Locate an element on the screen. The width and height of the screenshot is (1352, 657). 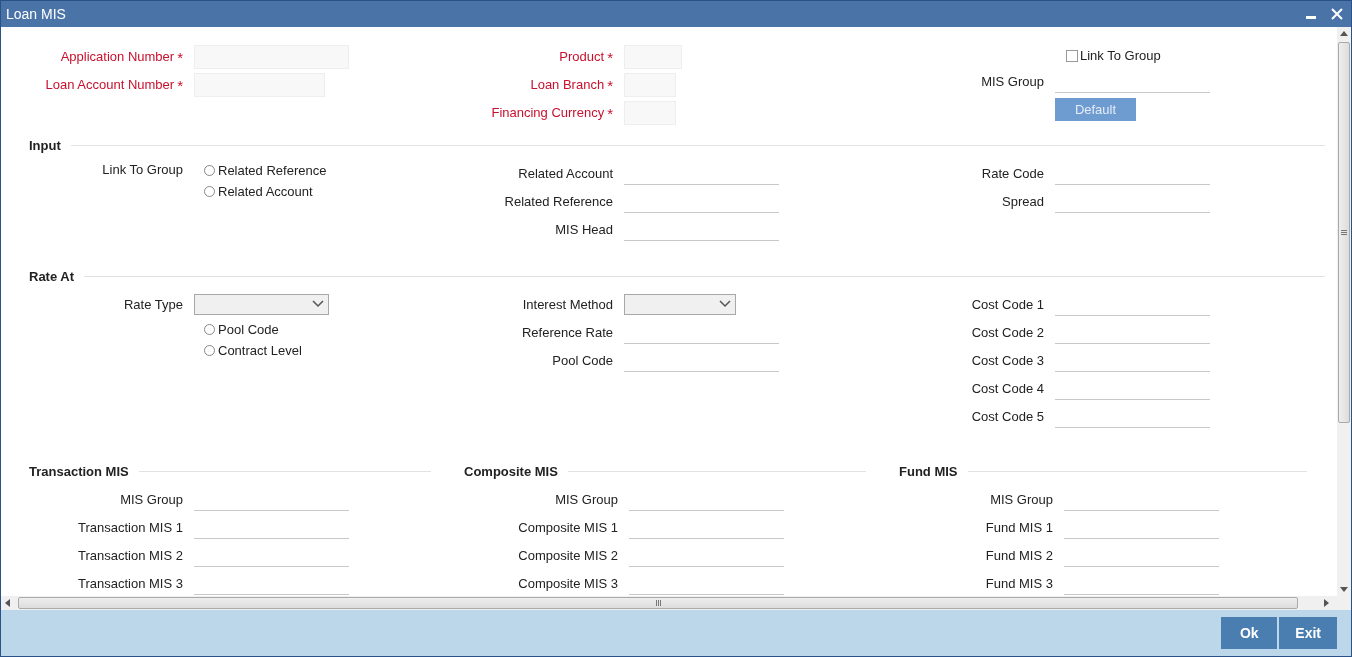
field-label: Cost Code 5 is located at coordinates (1007, 416).